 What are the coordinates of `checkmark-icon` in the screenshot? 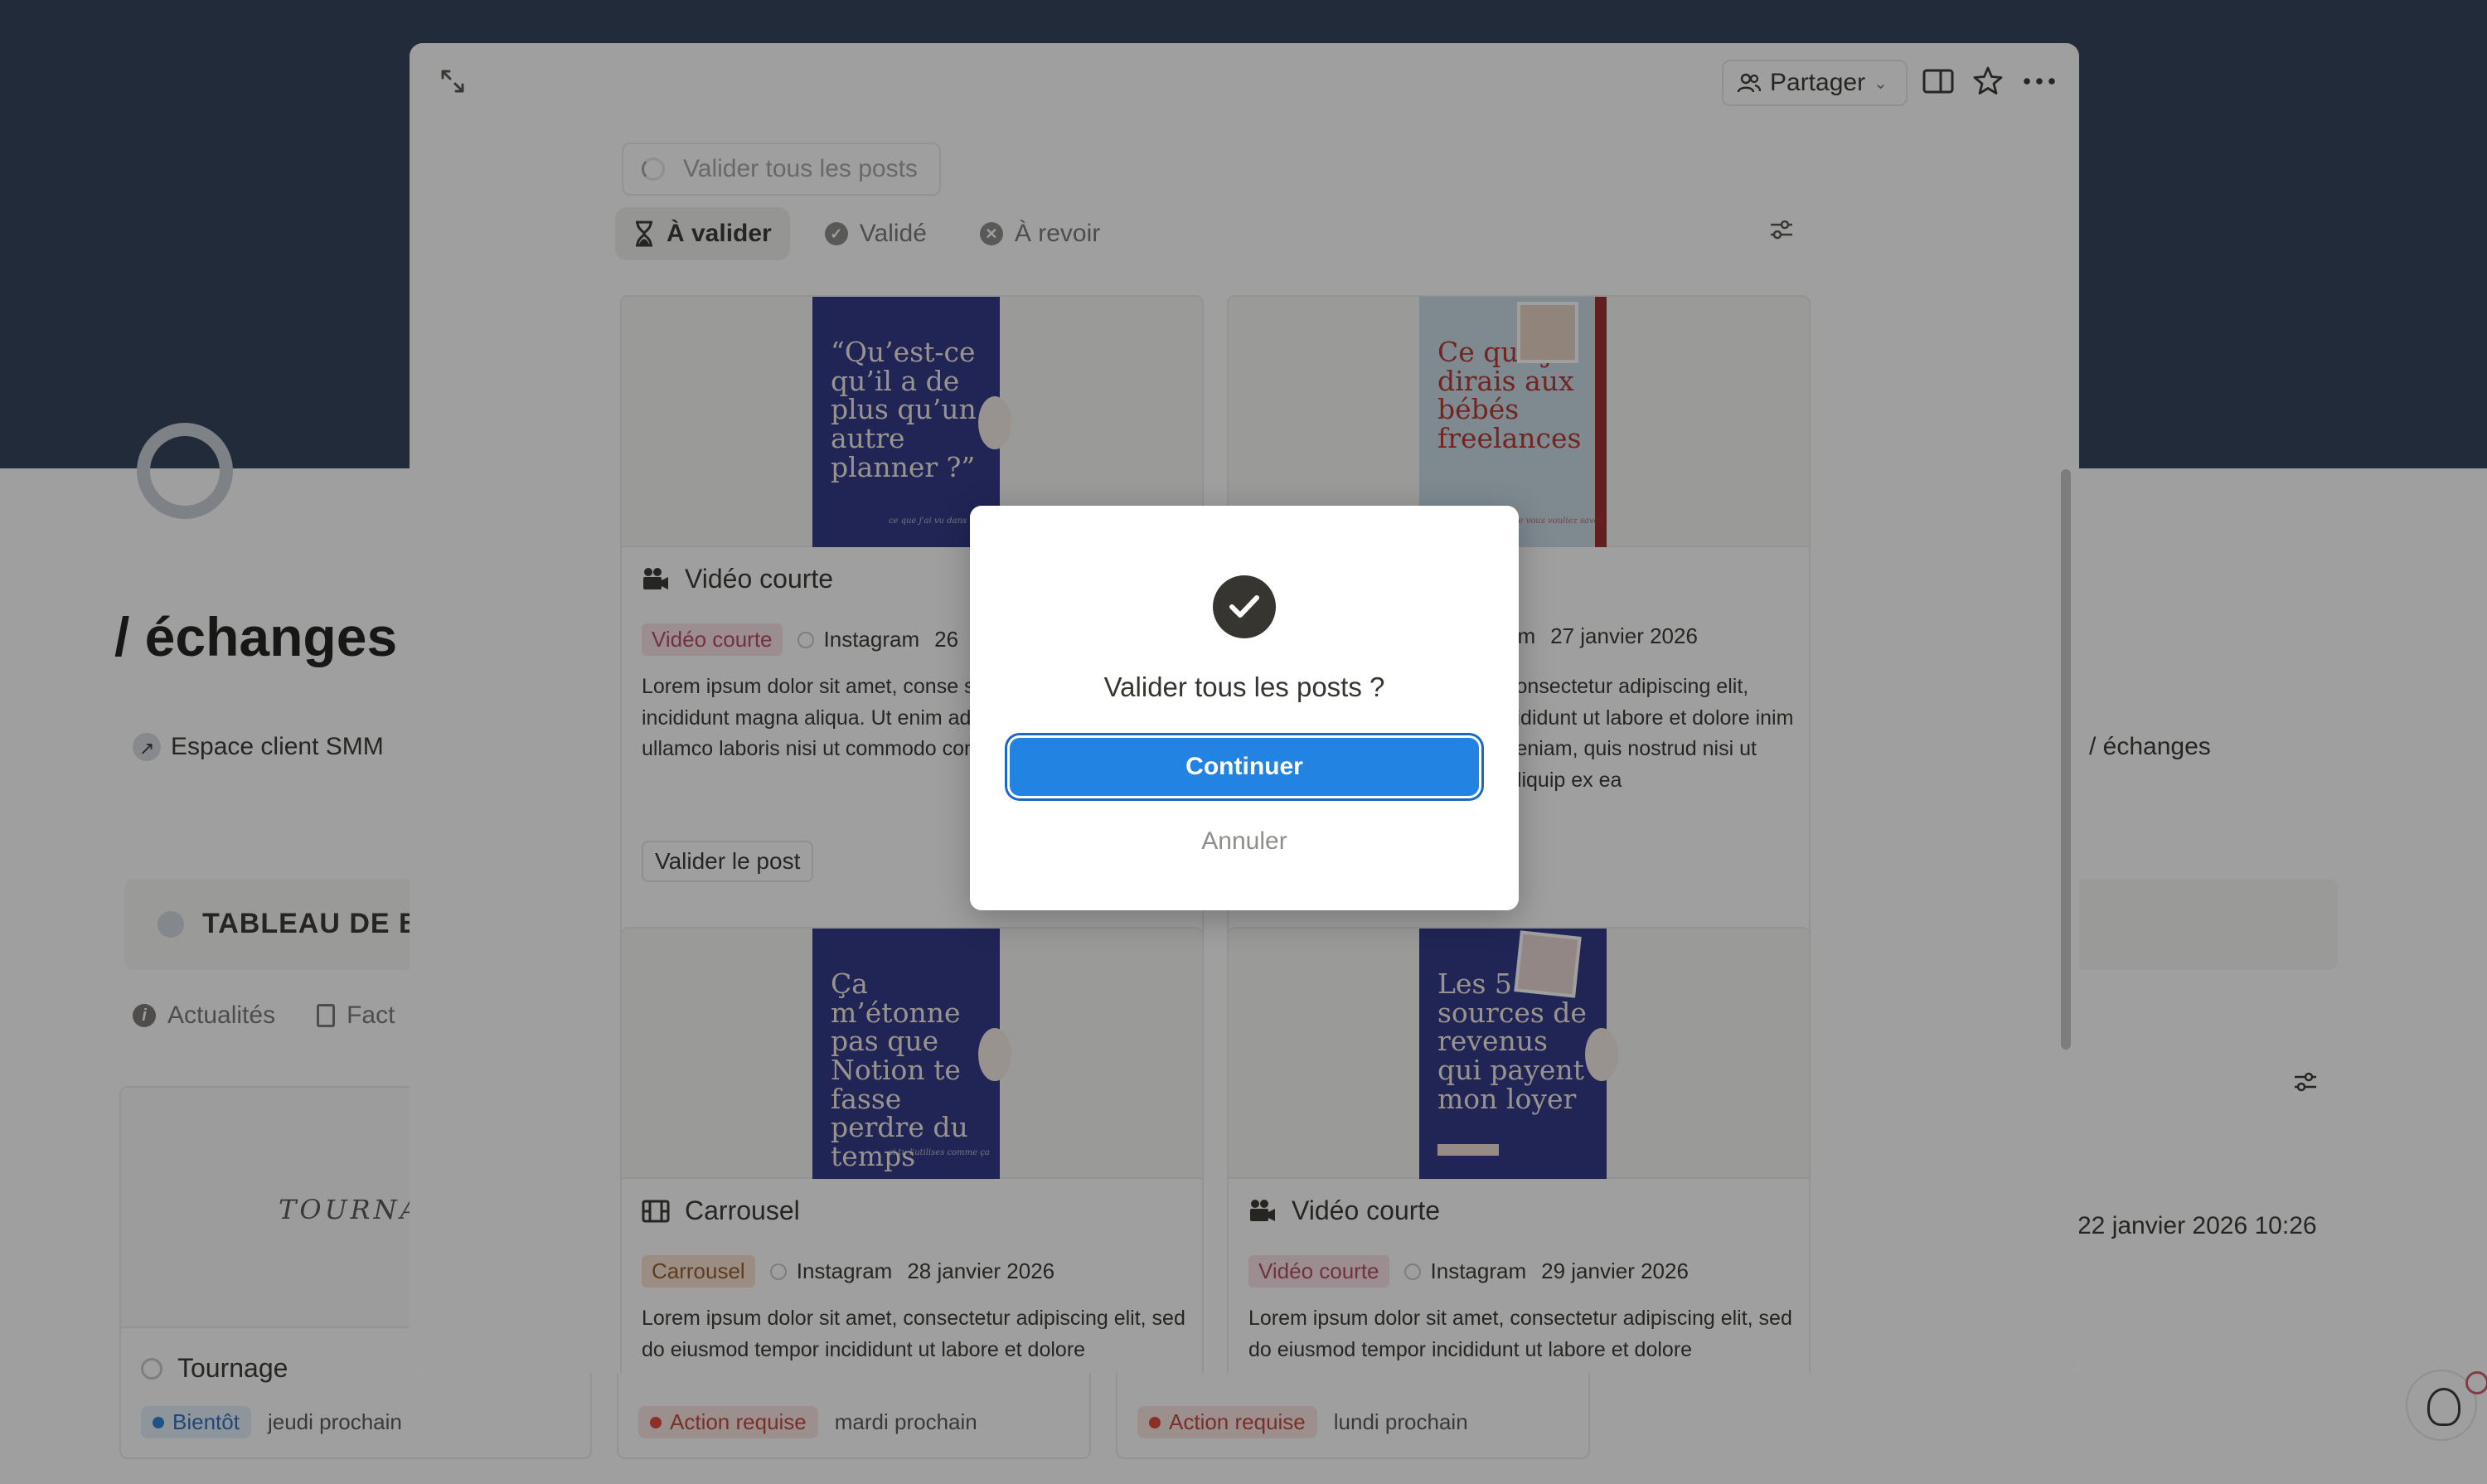 It's located at (1244, 607).